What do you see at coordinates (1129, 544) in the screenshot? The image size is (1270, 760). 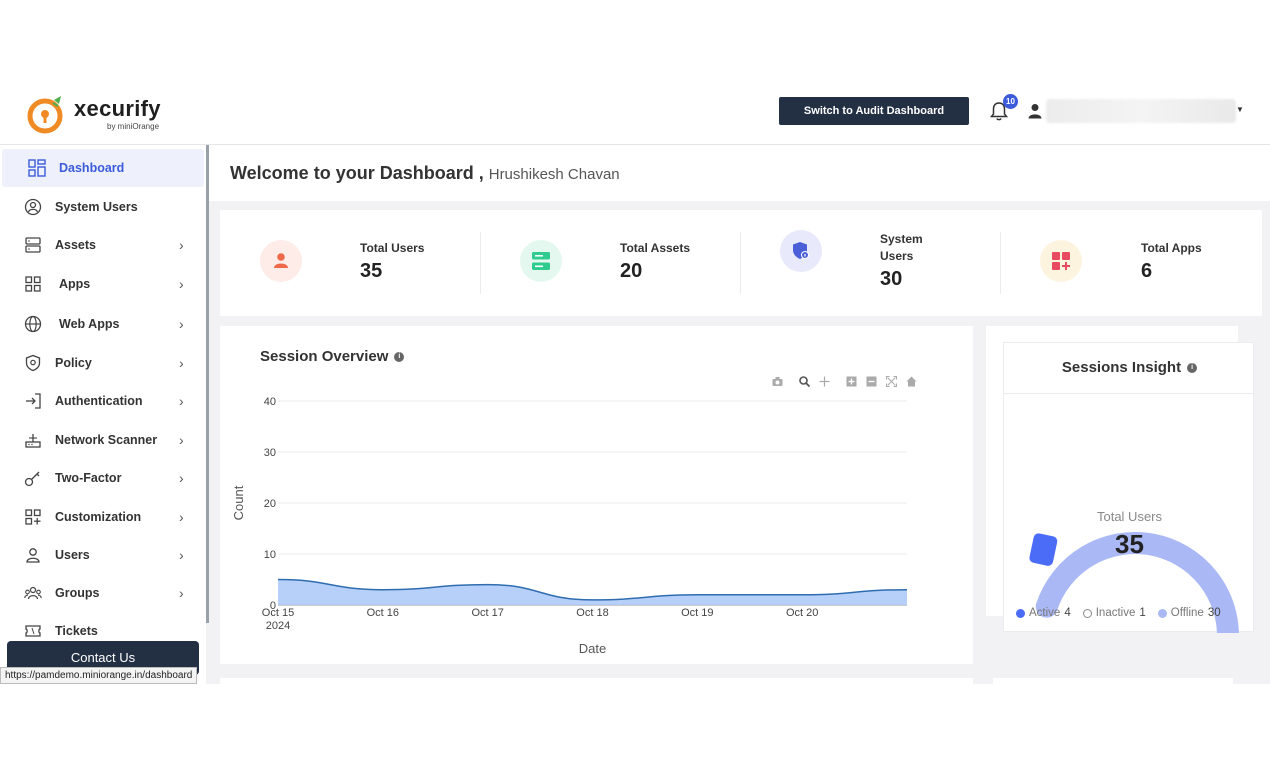 I see `gauge-value: 35` at bounding box center [1129, 544].